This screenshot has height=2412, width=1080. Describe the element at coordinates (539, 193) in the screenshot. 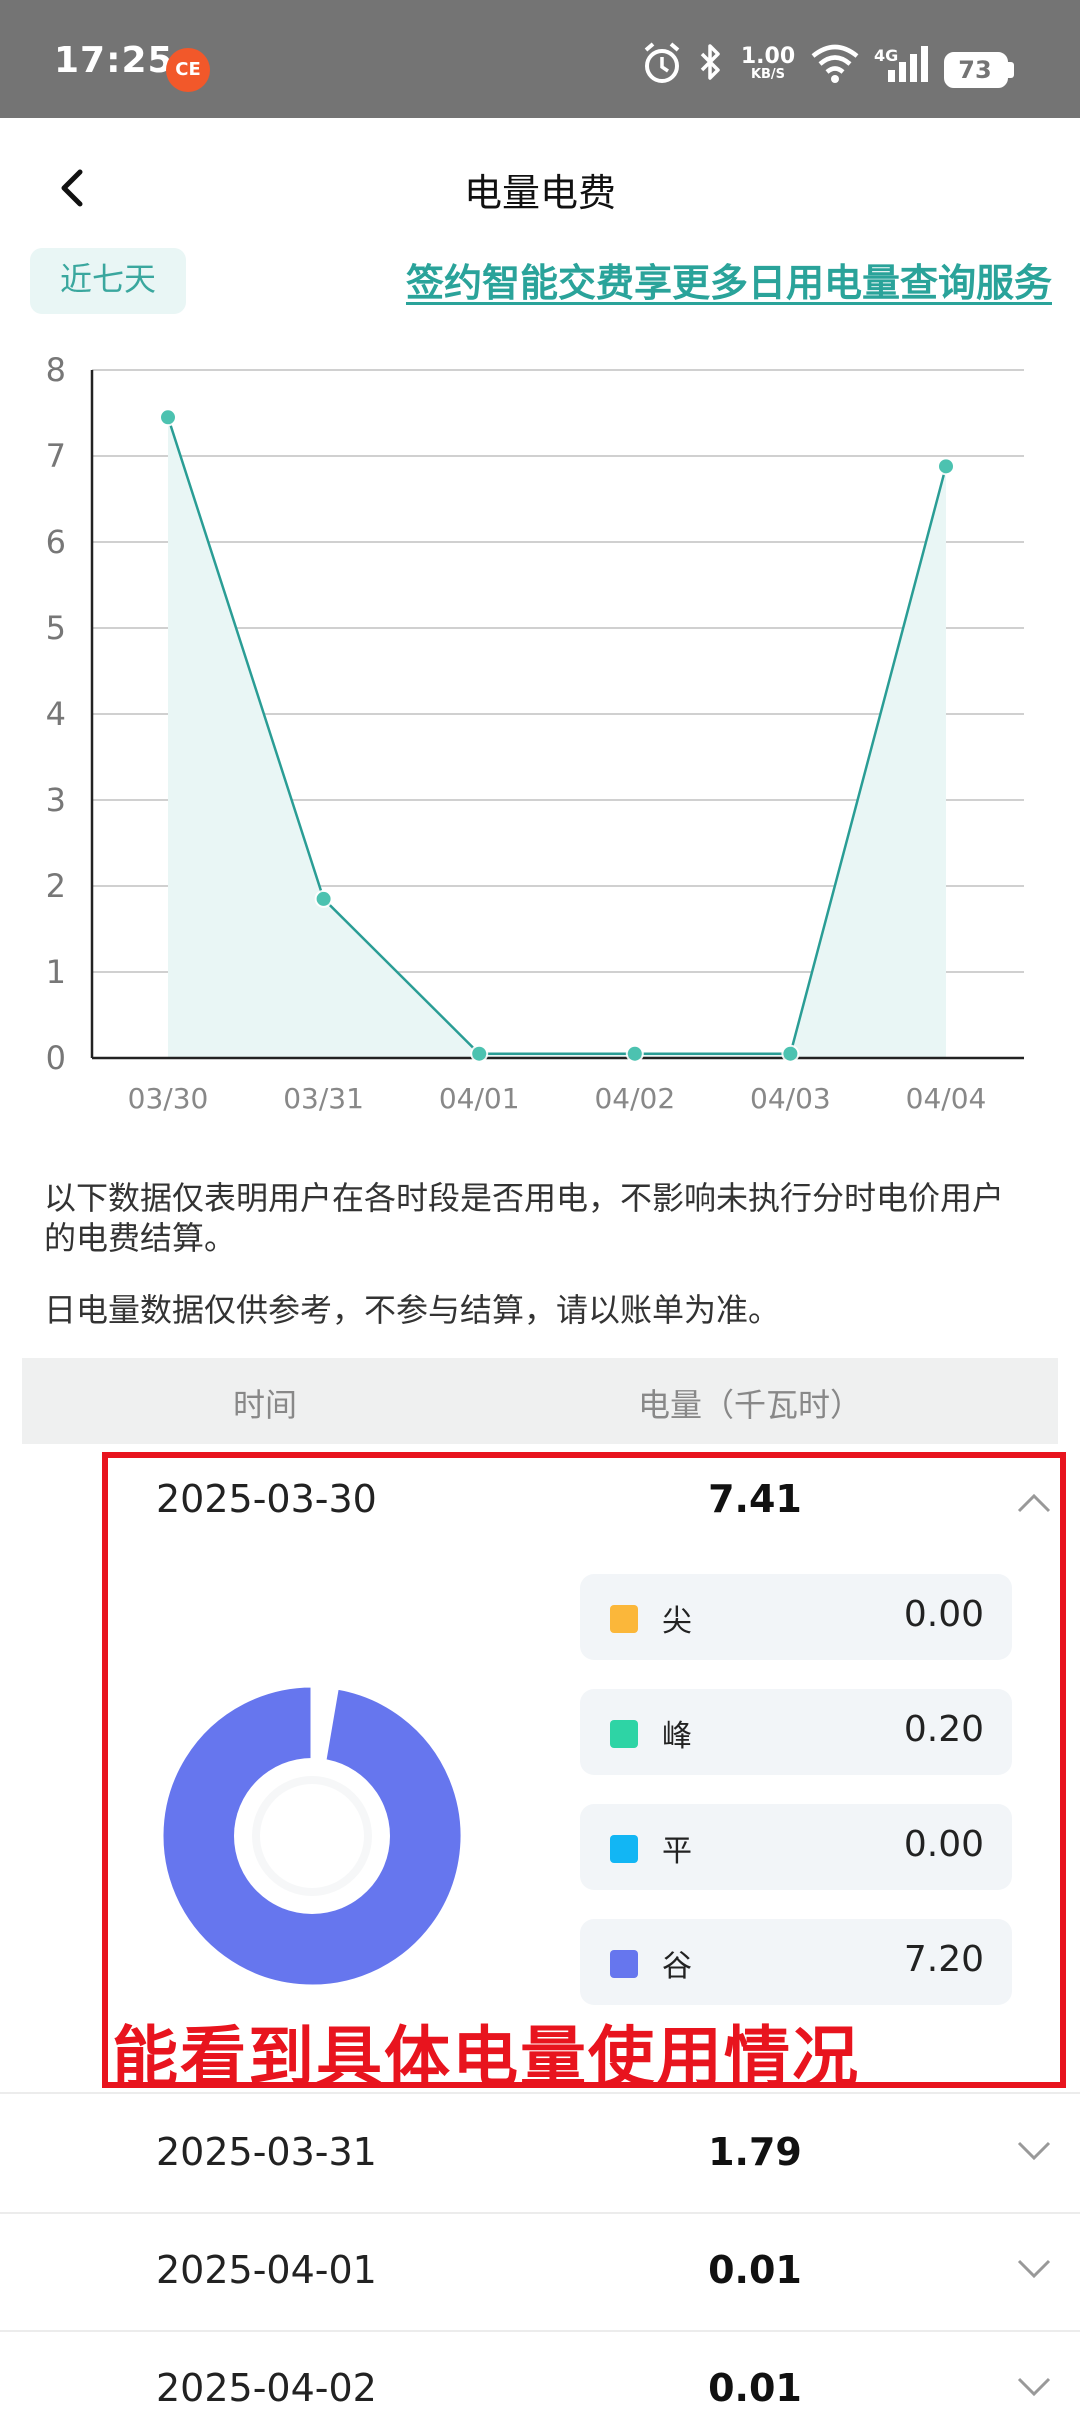

I see `page-title: 电量电费` at that location.